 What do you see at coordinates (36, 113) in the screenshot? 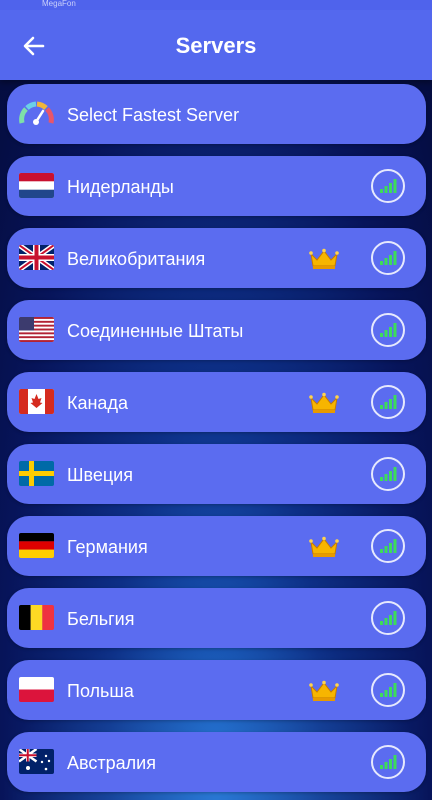
I see `speedometer-icon` at bounding box center [36, 113].